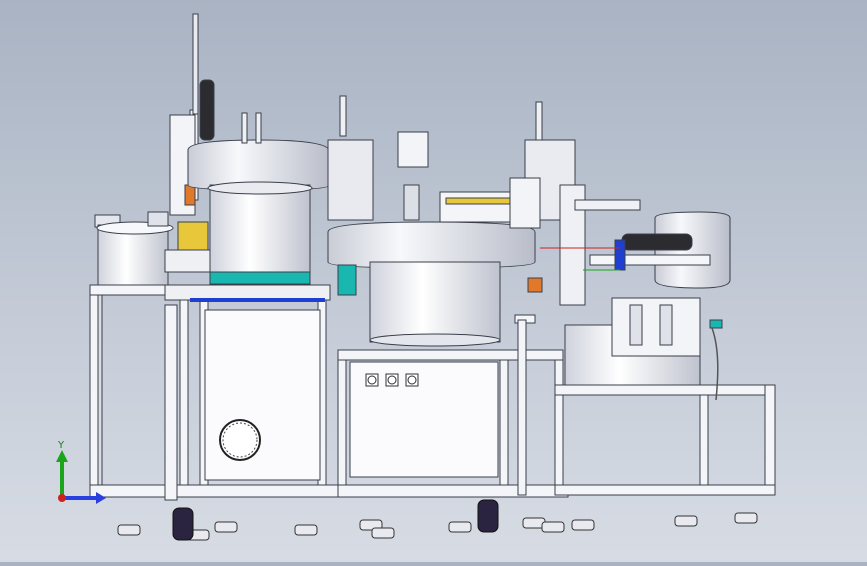 The width and height of the screenshot is (867, 566). I want to click on center-bowl-feeder, so click(431, 221).